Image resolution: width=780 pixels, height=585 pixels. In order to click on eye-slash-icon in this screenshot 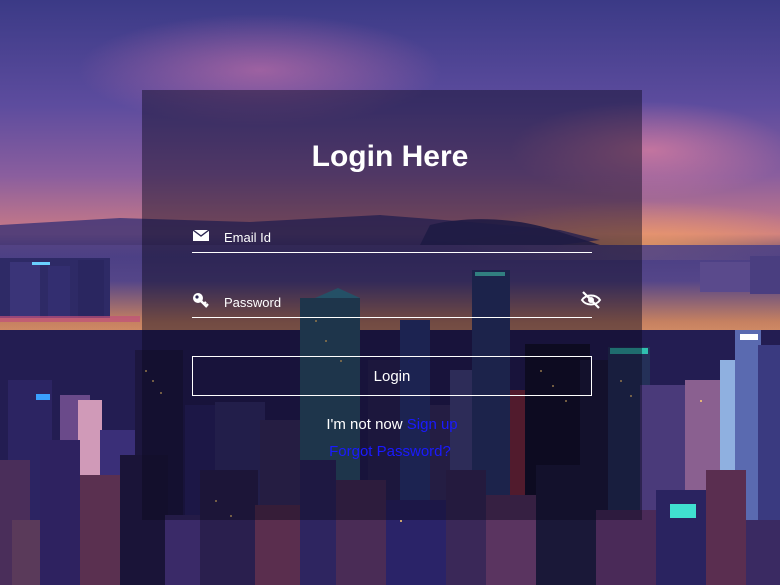, I will do `click(591, 300)`.